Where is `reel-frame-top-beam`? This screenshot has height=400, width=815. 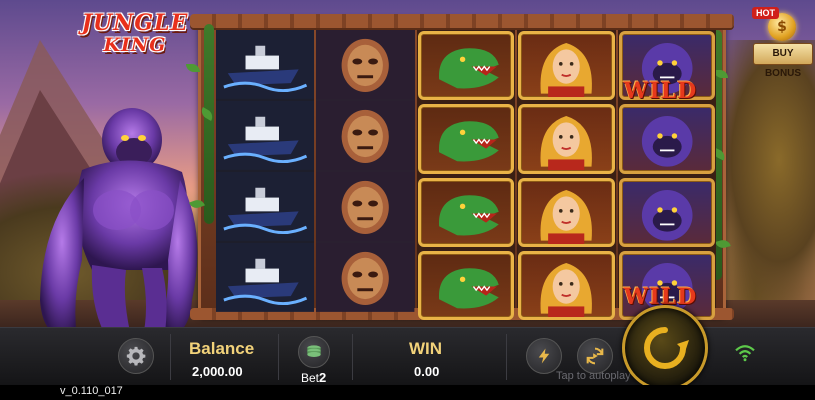
reel-frame-top-beam is located at coordinates (462, 21).